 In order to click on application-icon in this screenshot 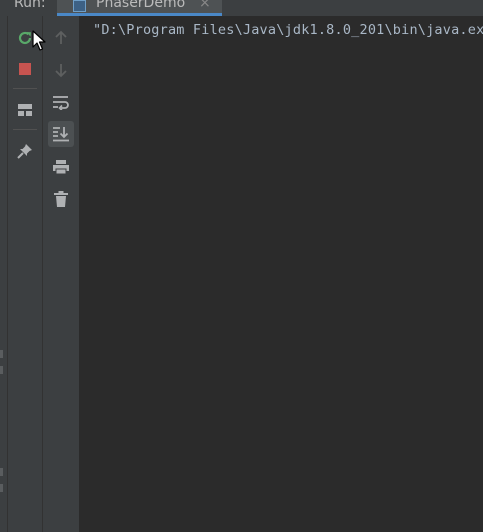, I will do `click(79, 6)`.